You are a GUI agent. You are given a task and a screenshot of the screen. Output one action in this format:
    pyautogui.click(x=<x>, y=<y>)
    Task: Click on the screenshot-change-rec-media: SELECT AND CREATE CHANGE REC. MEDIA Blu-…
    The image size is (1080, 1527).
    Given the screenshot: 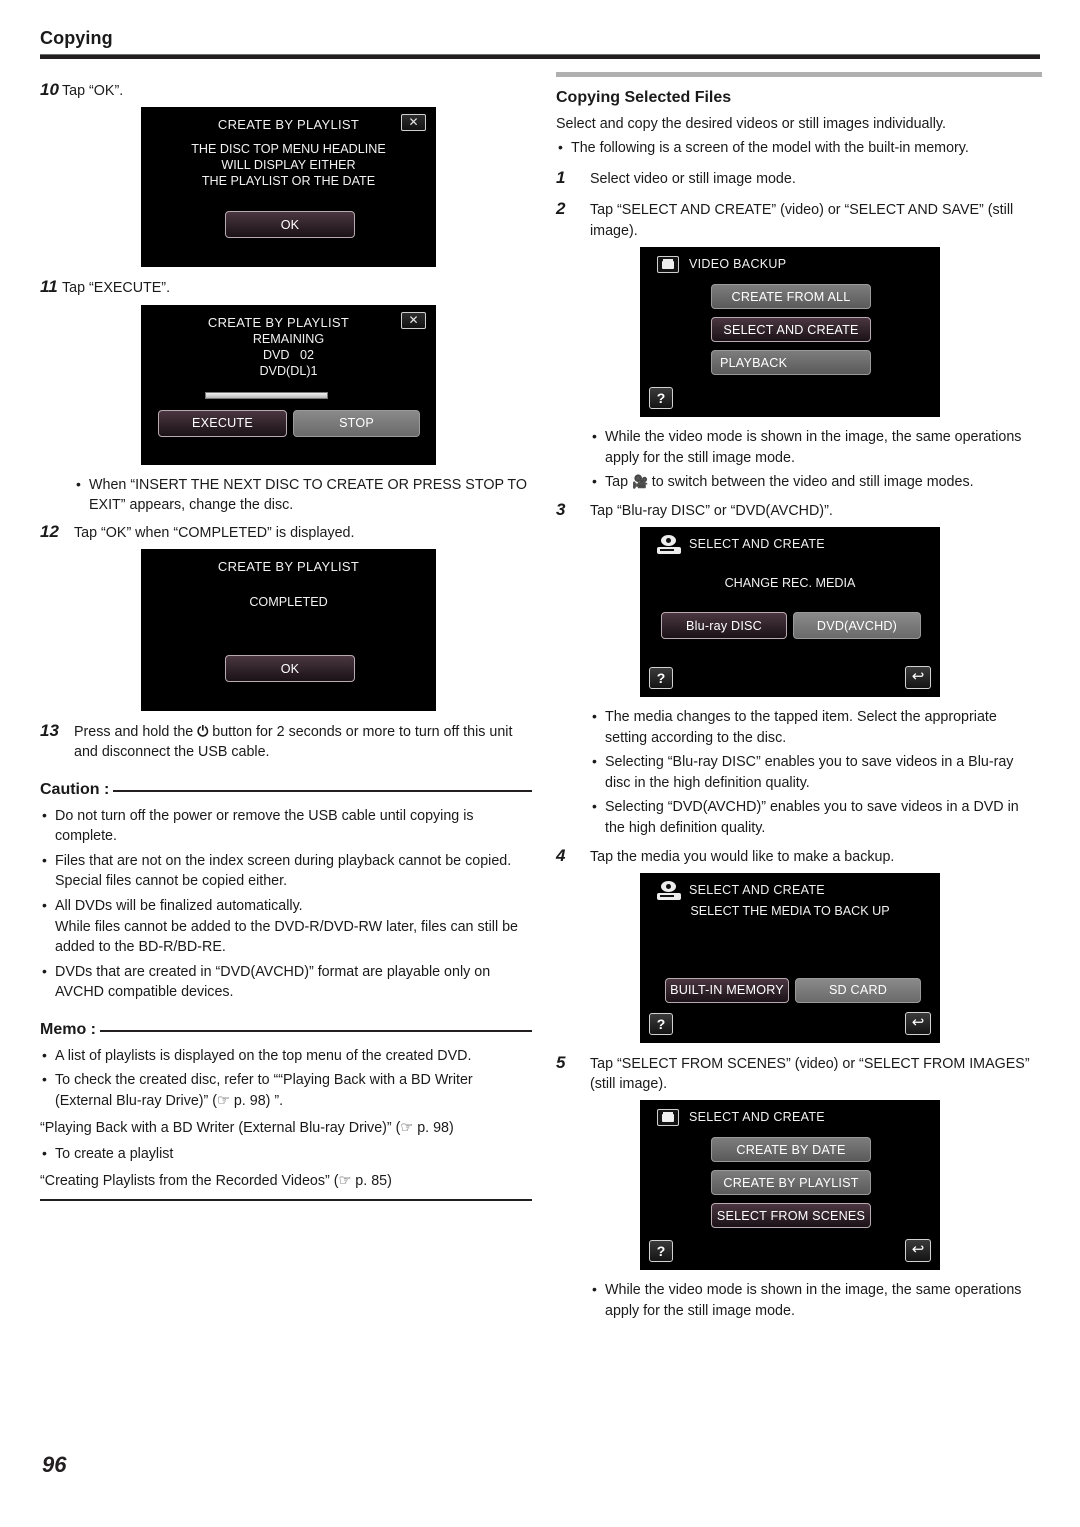 What is the action you would take?
    pyautogui.click(x=790, y=612)
    